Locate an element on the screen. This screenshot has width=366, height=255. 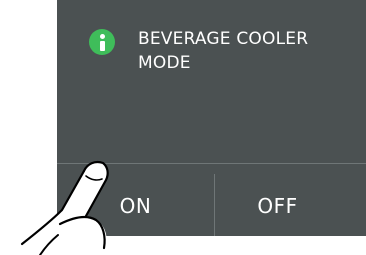
dialog-title: BEVERAGE COOLER MODE is located at coordinates (223, 51).